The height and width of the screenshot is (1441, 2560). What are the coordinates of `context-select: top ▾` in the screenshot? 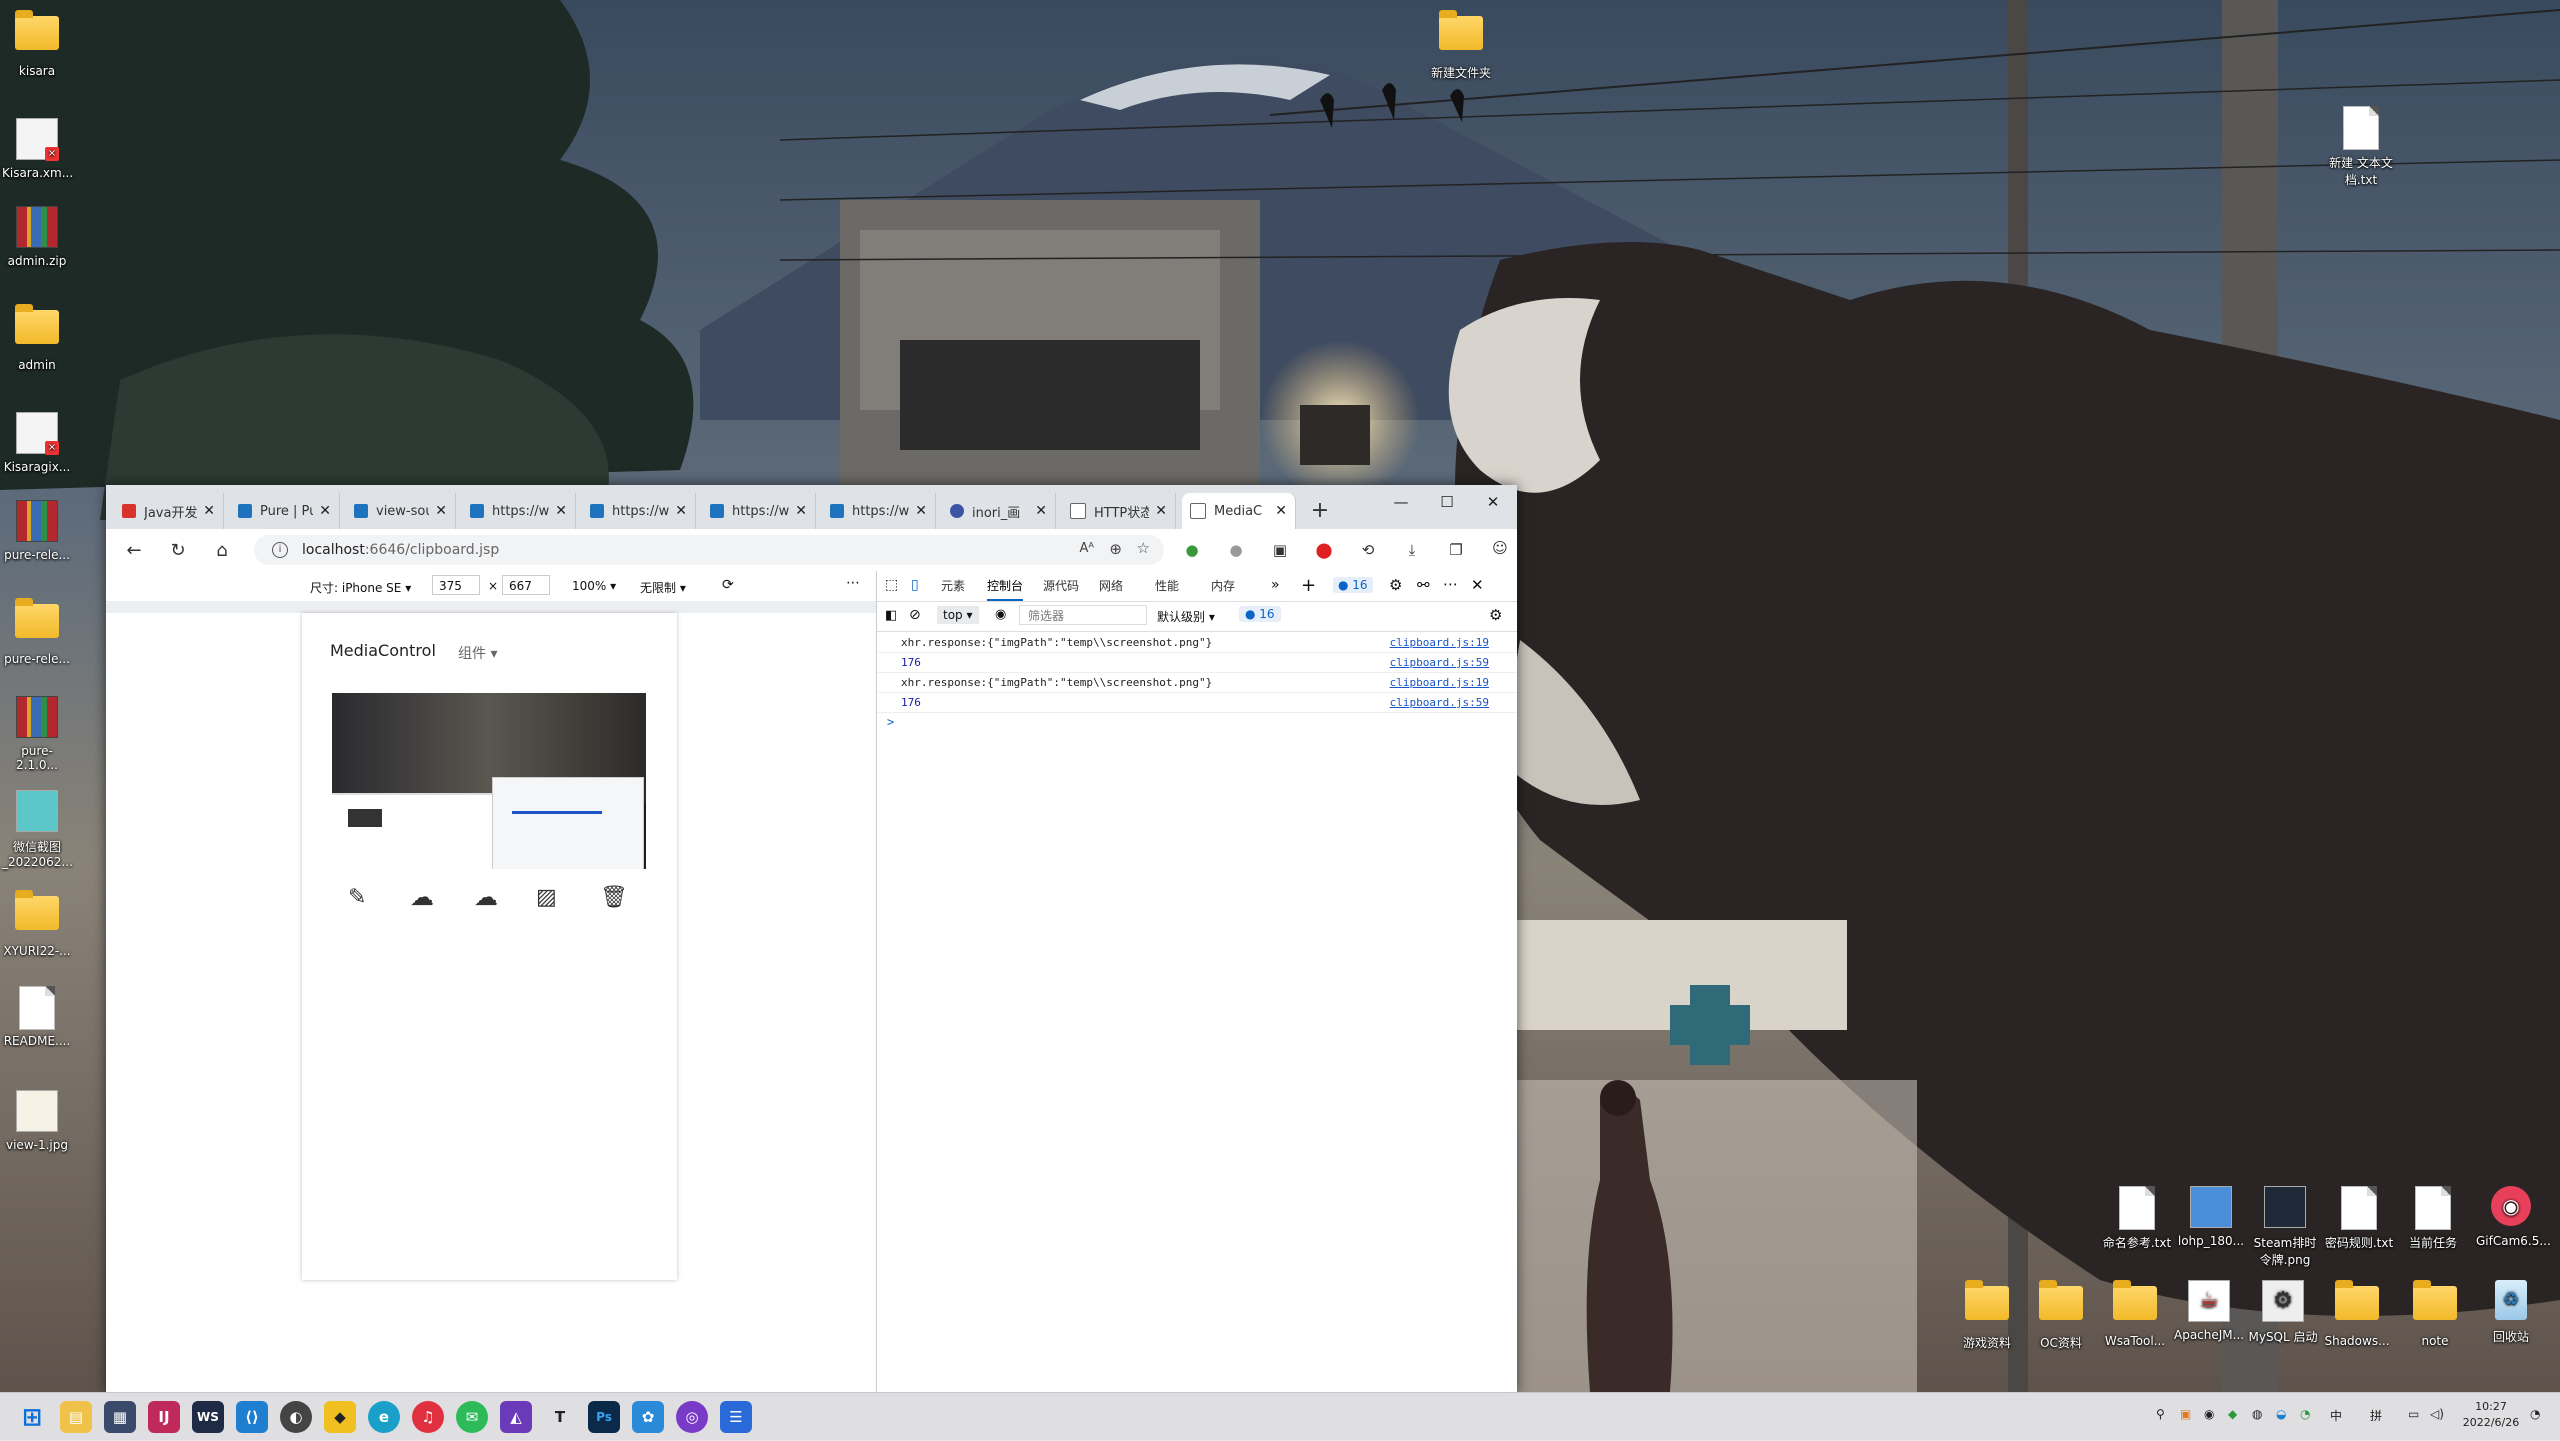 It's located at (958, 615).